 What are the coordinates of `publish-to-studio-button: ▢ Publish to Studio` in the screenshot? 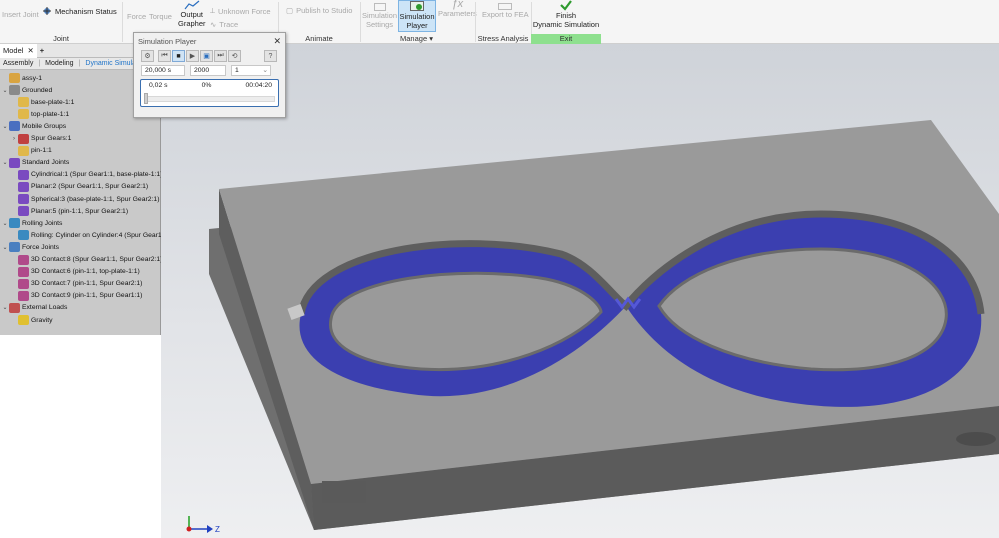 It's located at (319, 10).